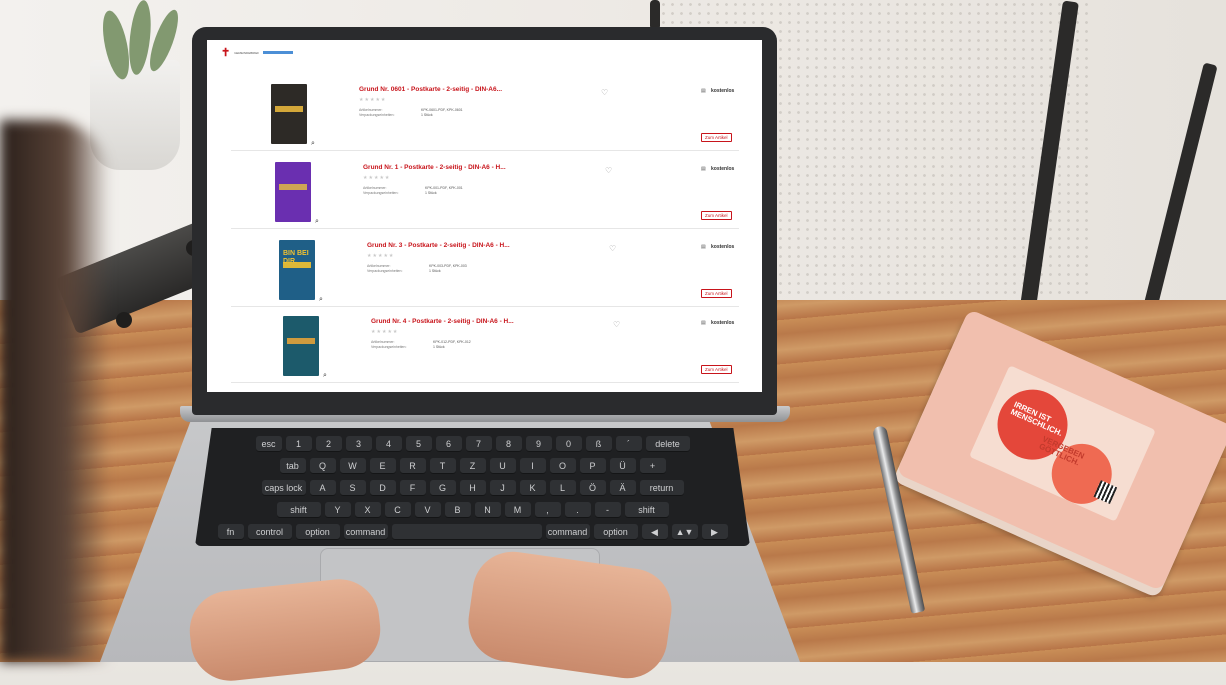 The height and width of the screenshot is (685, 1226). I want to click on keyboard-key: ,, so click(547, 510).